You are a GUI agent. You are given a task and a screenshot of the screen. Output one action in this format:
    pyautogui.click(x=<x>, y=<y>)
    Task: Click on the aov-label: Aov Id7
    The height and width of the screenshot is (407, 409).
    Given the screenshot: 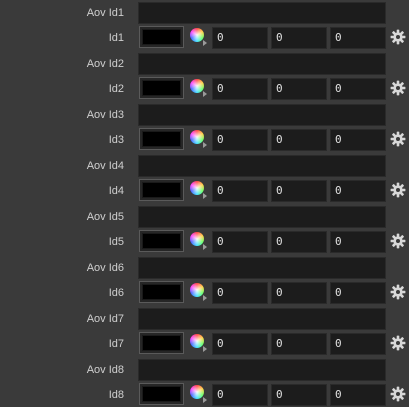 What is the action you would take?
    pyautogui.click(x=105, y=319)
    